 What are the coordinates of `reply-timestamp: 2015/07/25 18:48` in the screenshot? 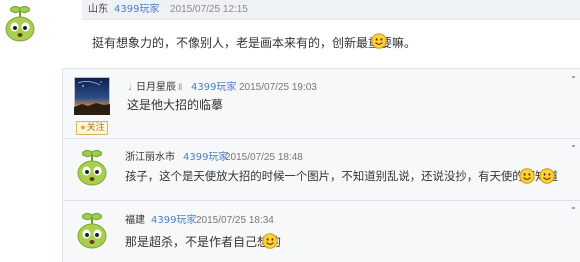 It's located at (264, 157).